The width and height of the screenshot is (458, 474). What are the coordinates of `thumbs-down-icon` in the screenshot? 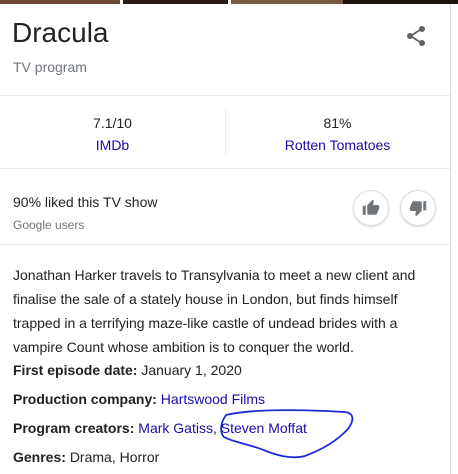 It's located at (418, 209).